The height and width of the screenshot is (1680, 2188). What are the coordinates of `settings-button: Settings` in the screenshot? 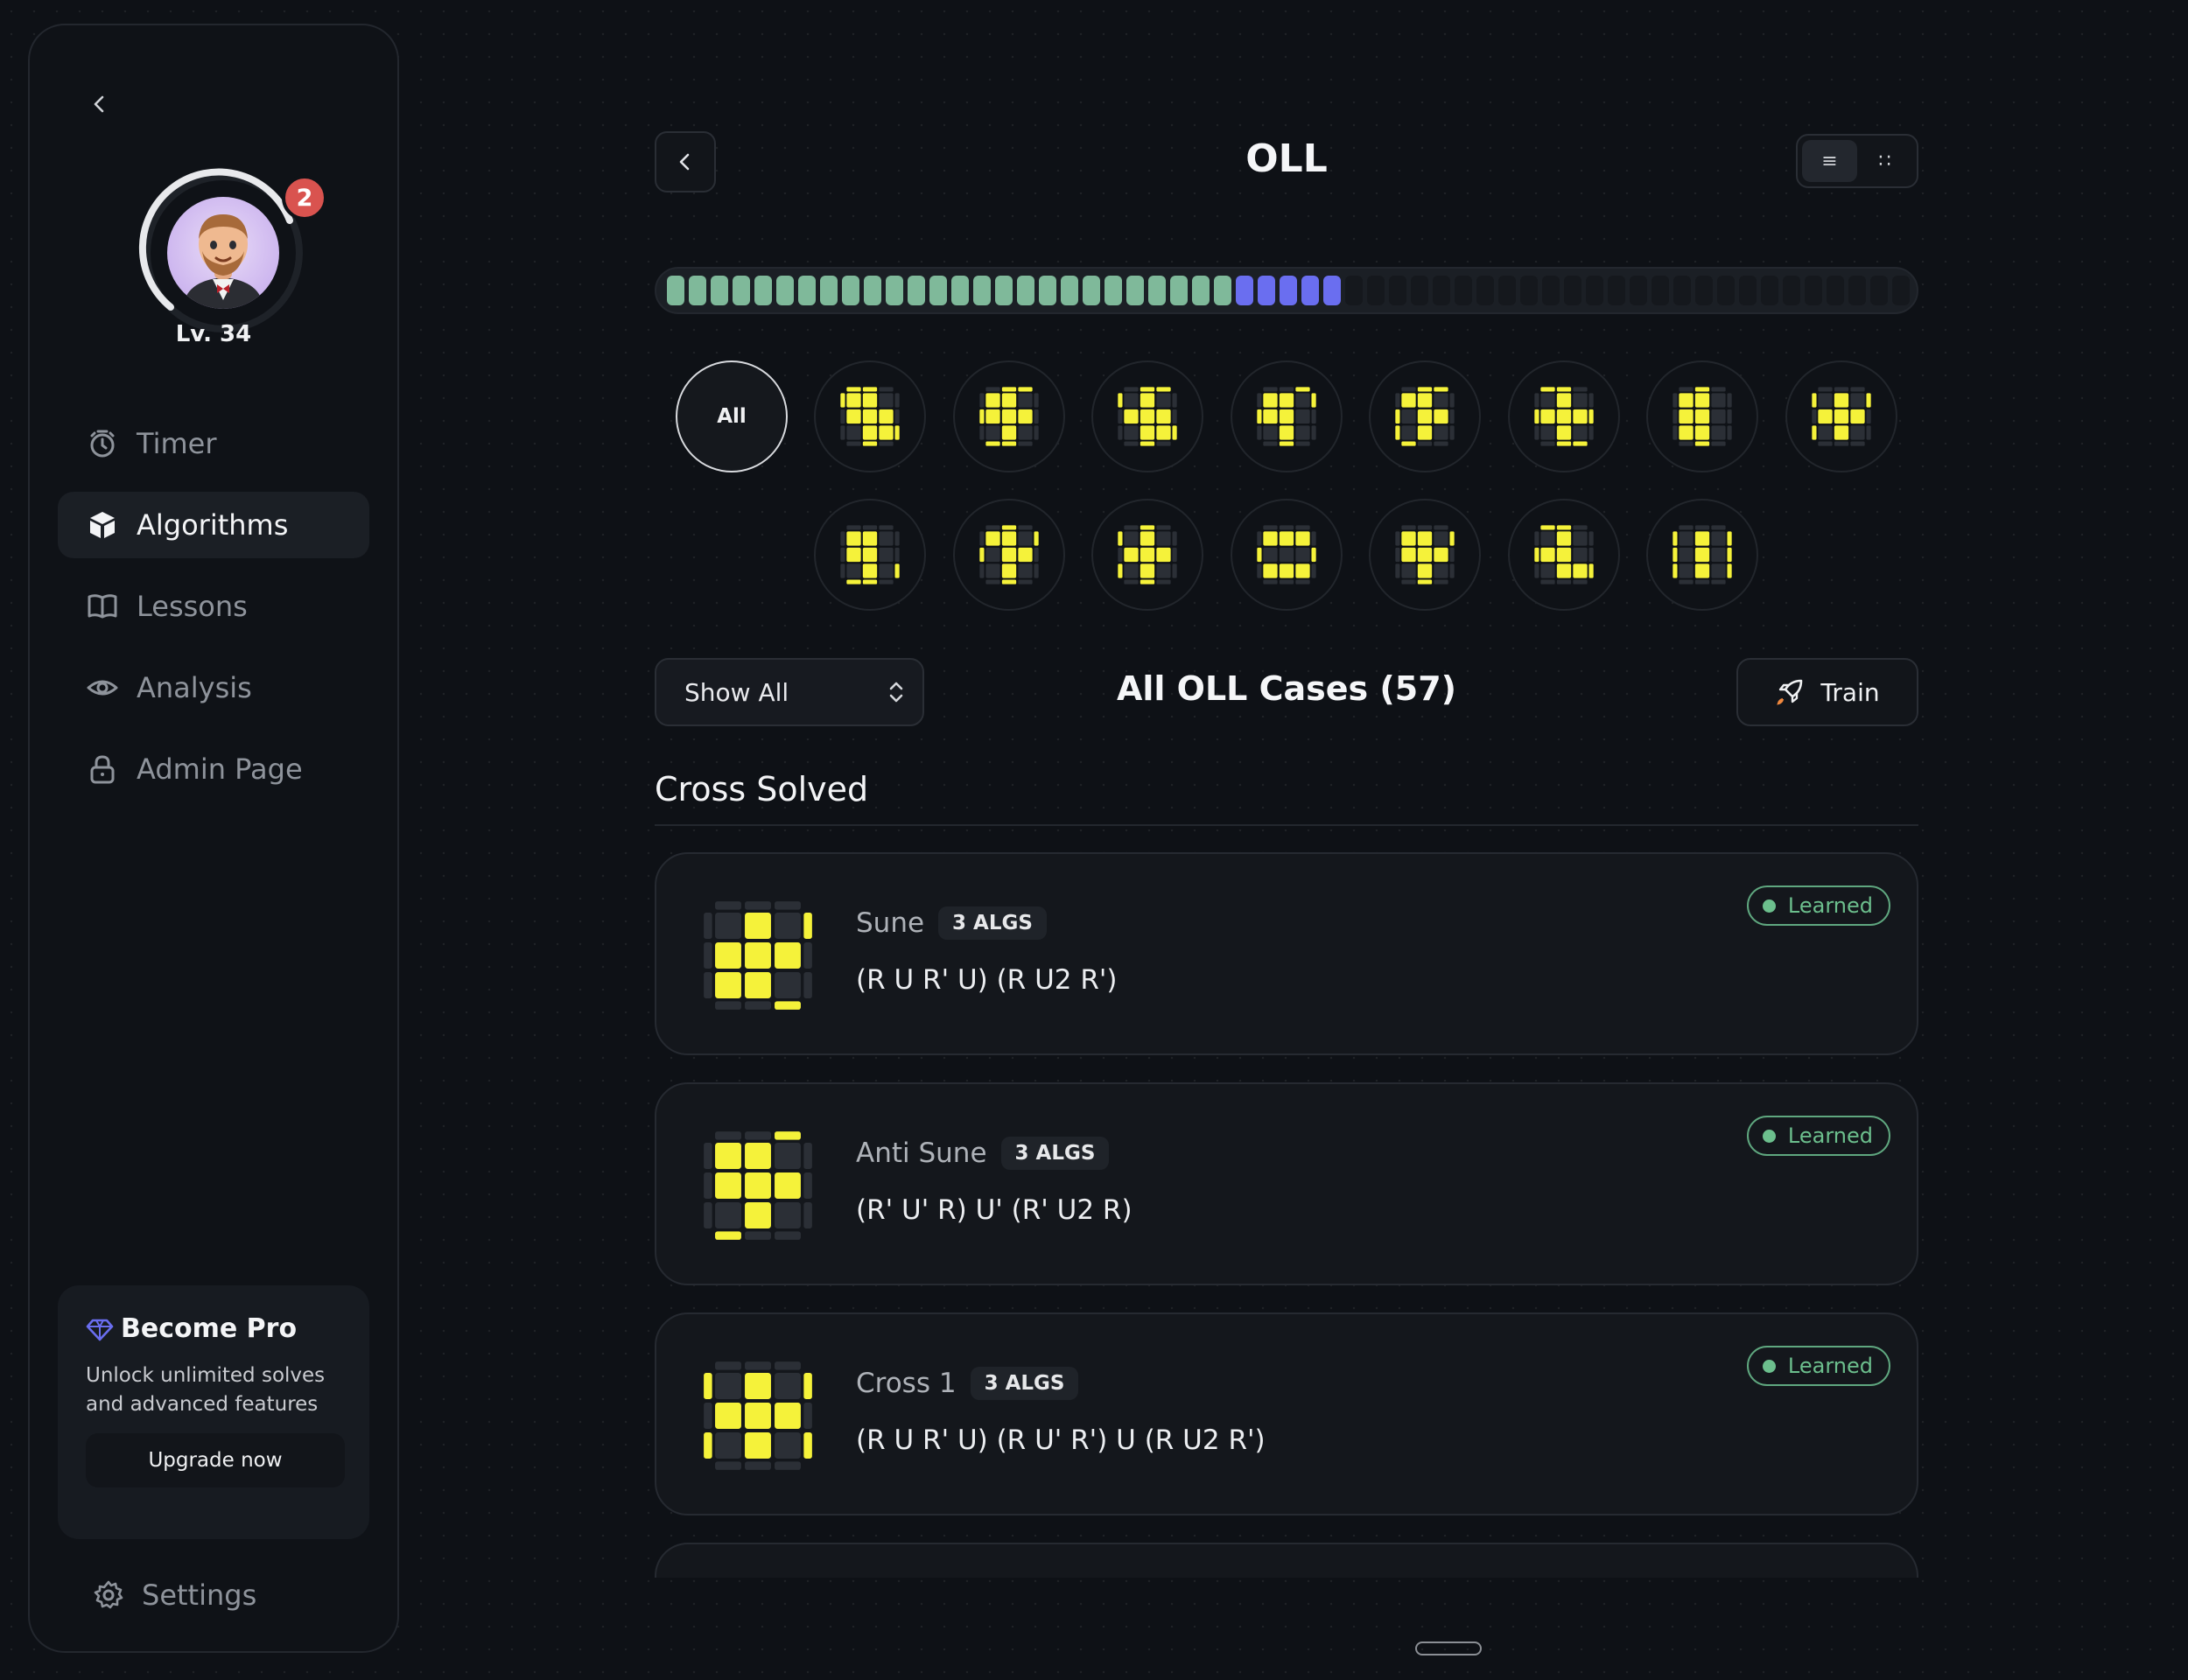 It's located at (174, 1595).